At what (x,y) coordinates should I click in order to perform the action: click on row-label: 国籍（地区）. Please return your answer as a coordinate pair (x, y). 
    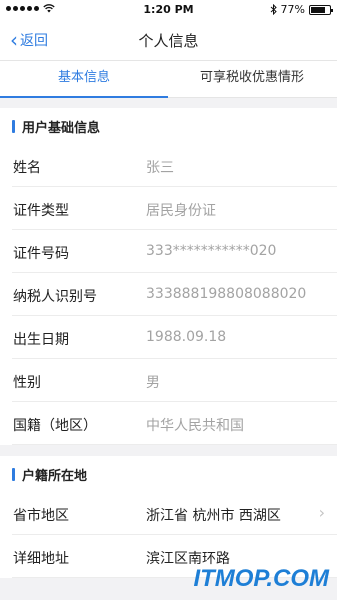
    Looking at the image, I should click on (55, 426).